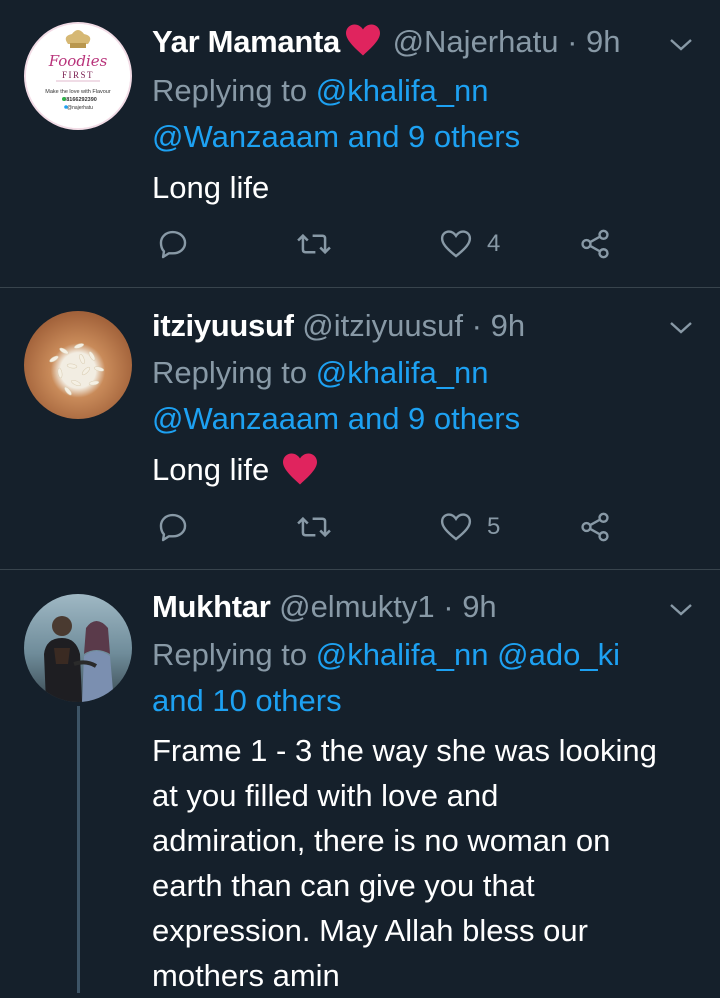 The image size is (720, 998). I want to click on tweet-text-line: admiration, there is no woman on, so click(381, 840).